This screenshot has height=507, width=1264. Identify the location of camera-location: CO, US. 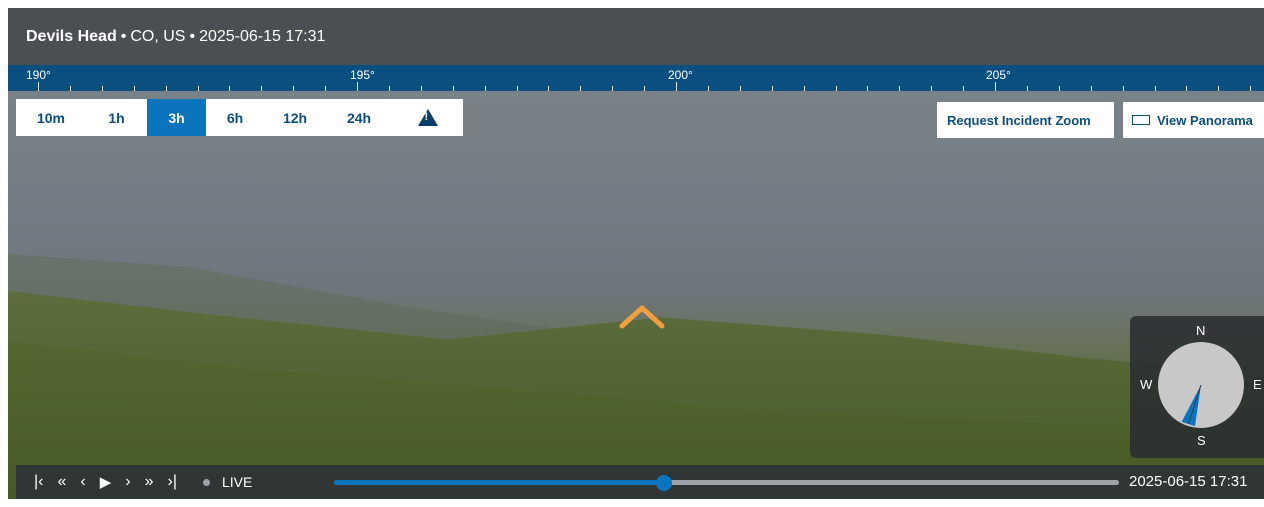
(158, 36).